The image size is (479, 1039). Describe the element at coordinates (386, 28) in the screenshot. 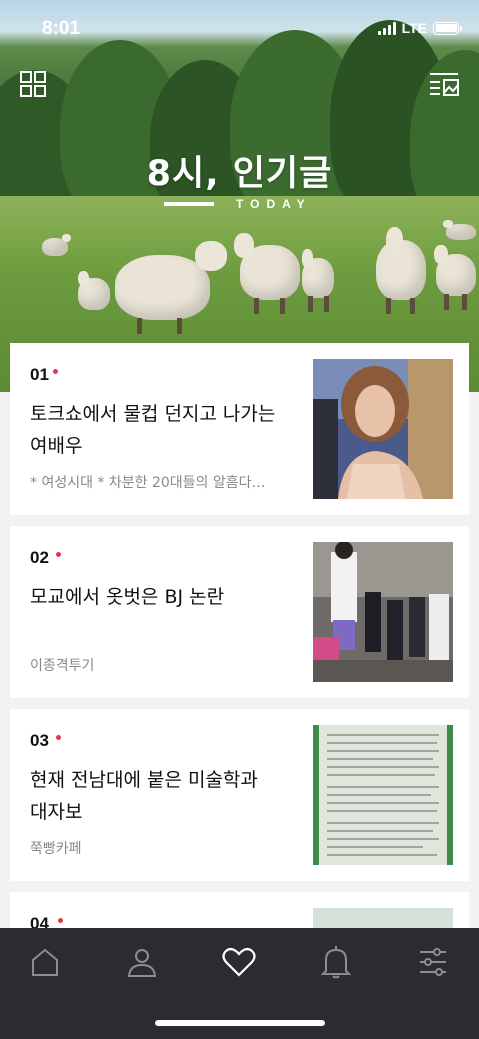

I see `signal-icon` at that location.